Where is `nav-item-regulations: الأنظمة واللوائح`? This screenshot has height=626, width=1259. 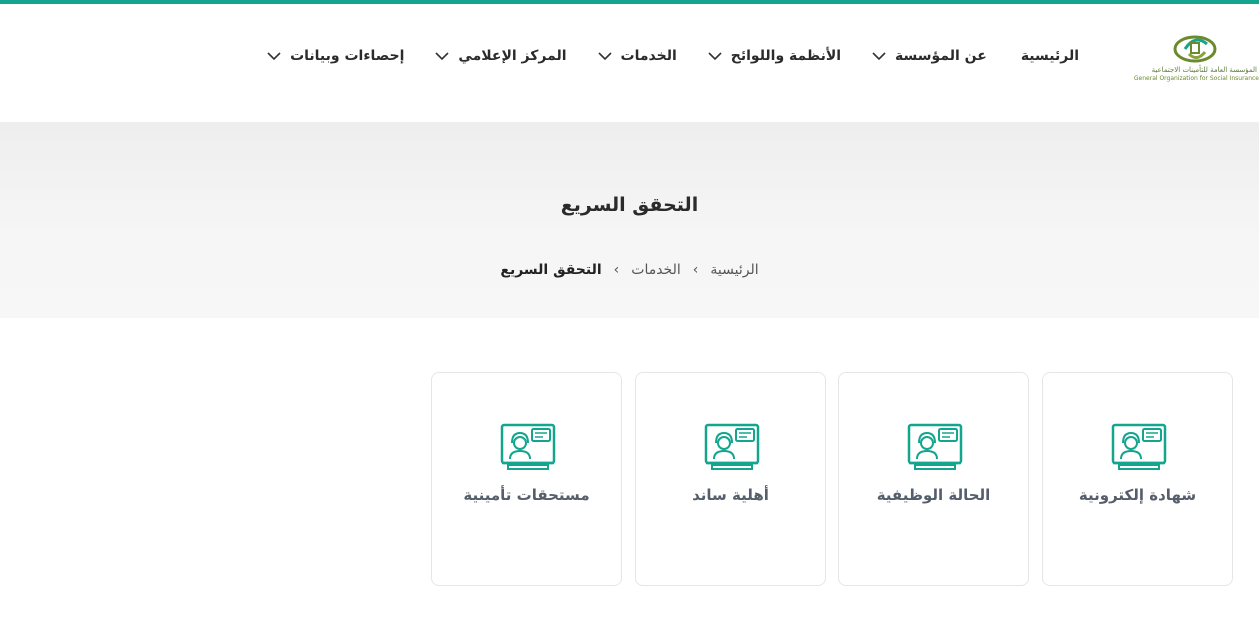 nav-item-regulations: الأنظمة واللوائح is located at coordinates (774, 56).